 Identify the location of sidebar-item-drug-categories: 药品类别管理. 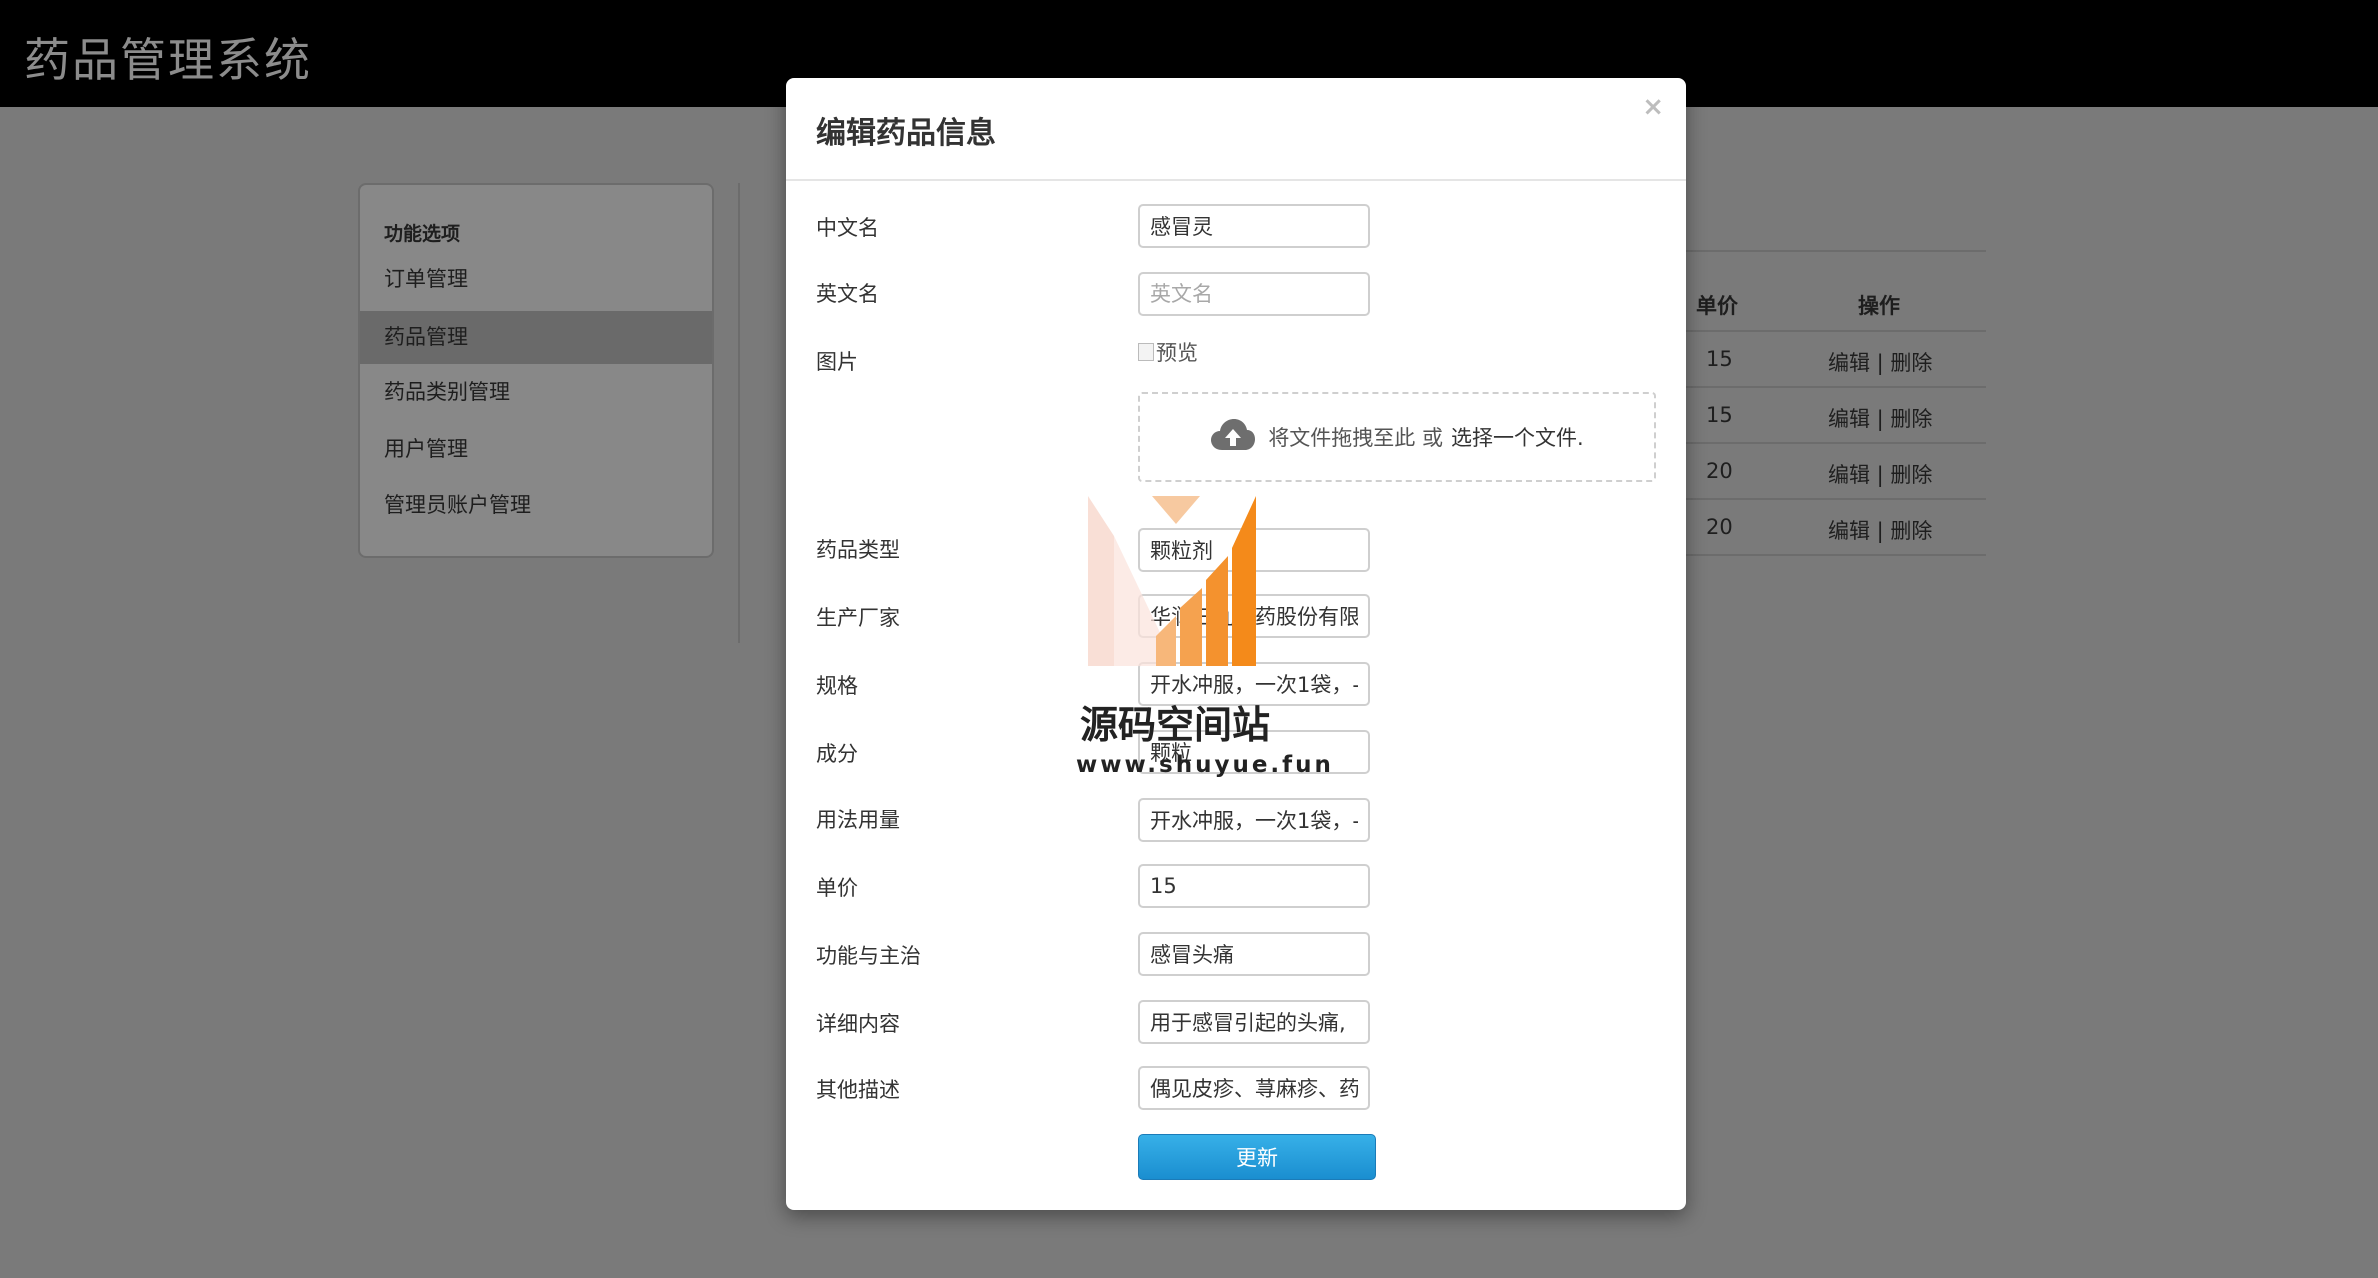
(536, 392).